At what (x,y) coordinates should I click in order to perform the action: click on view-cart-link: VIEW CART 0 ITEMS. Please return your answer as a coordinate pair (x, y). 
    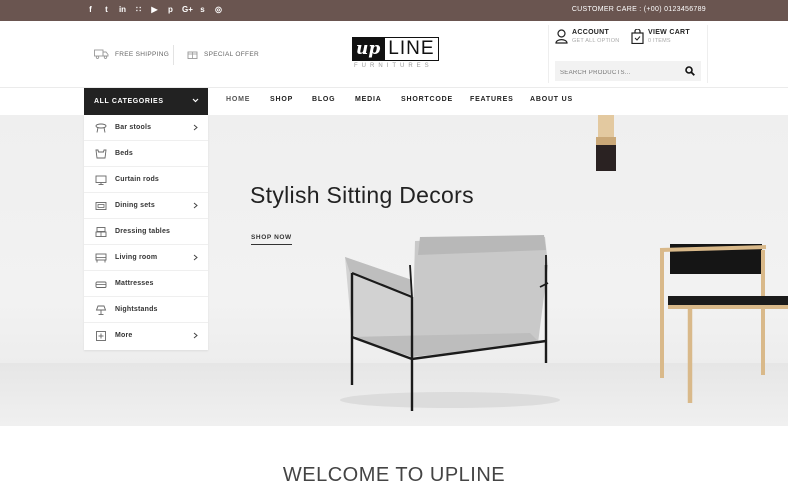
    Looking at the image, I should click on (660, 36).